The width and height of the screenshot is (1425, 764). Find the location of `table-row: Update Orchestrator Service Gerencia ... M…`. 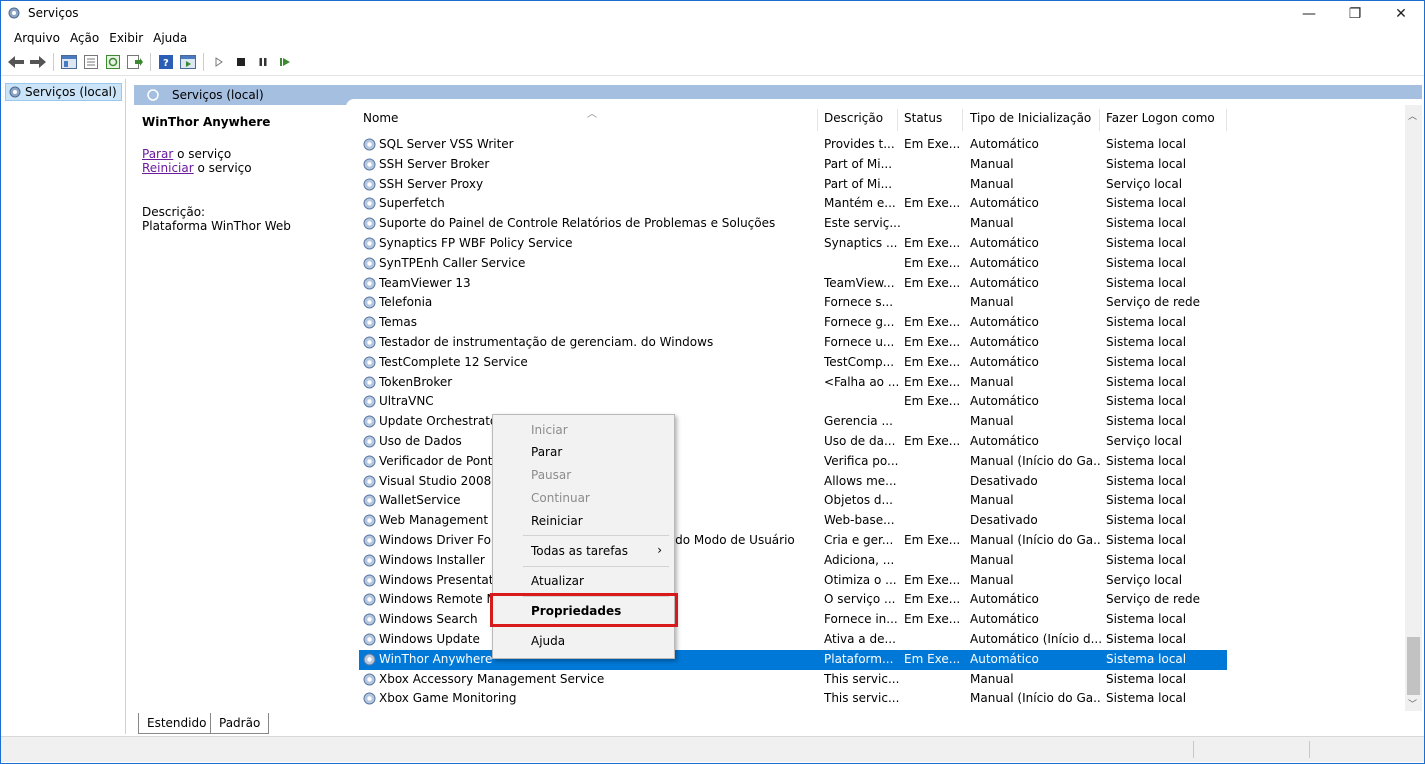

table-row: Update Orchestrator Service Gerencia ... M… is located at coordinates (793, 422).